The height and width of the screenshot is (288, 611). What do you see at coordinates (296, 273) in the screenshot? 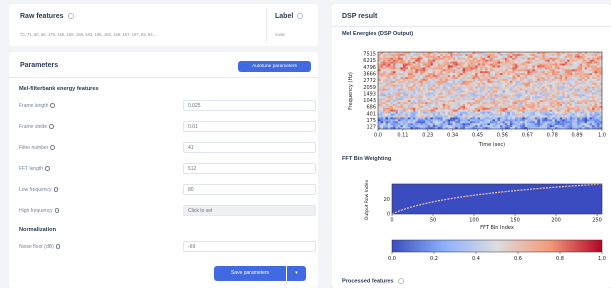
I see `save-dropdown-button: ▾` at bounding box center [296, 273].